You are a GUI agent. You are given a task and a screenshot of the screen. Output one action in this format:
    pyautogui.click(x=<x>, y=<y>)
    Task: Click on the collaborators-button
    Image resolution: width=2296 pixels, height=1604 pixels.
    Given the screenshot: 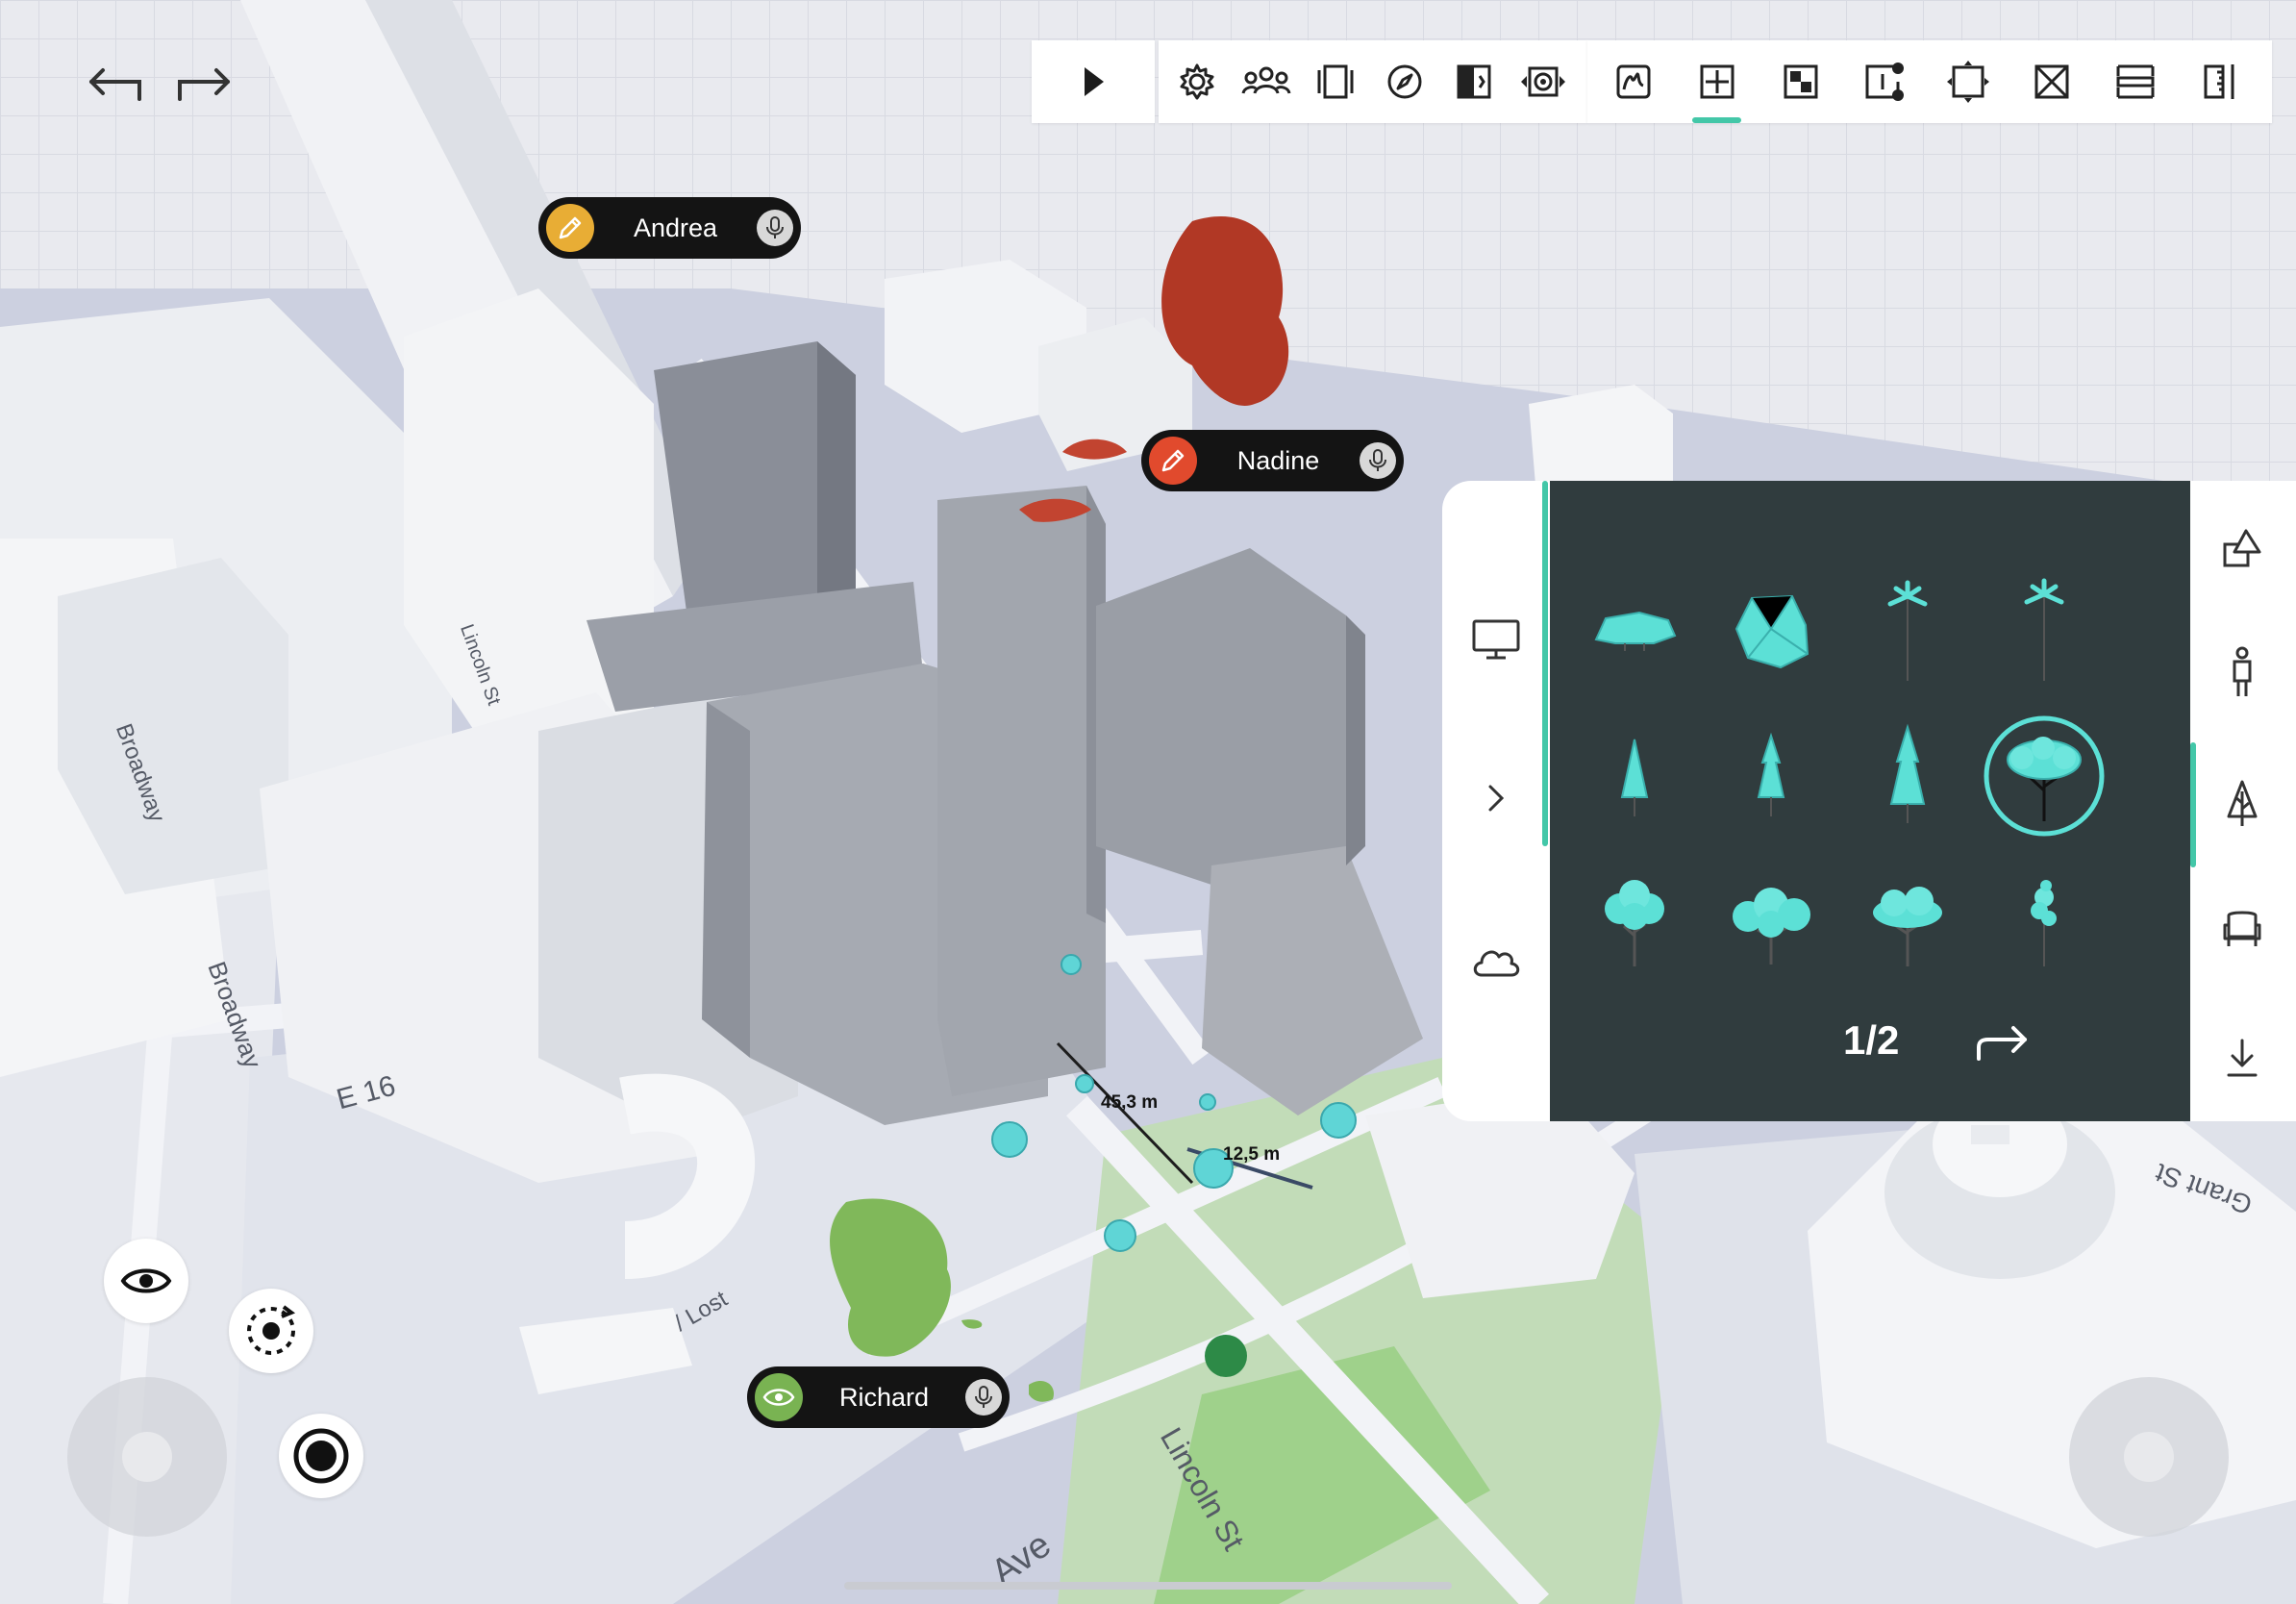 What is the action you would take?
    pyautogui.click(x=1266, y=81)
    